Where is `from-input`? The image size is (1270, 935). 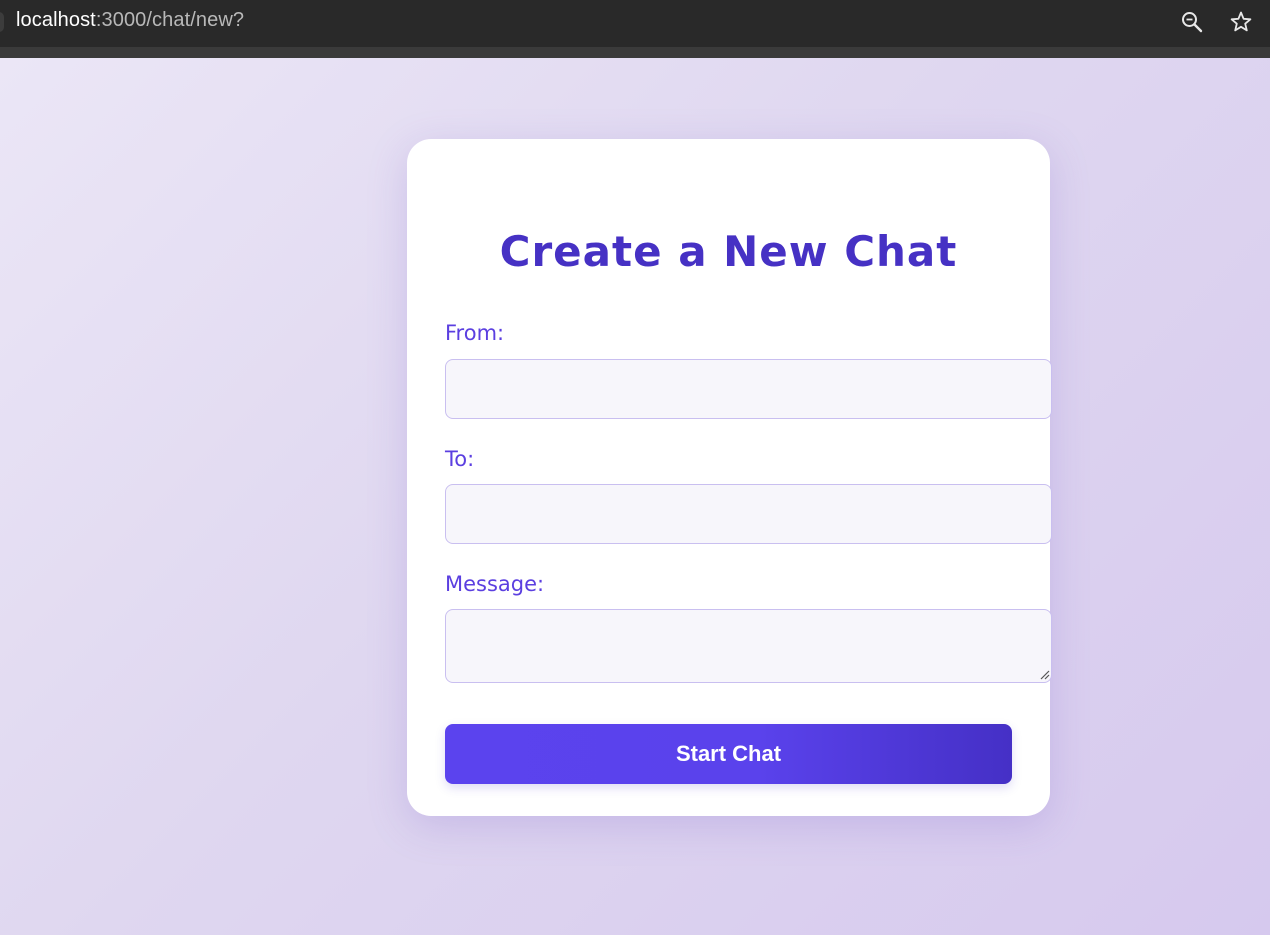
from-input is located at coordinates (748, 389).